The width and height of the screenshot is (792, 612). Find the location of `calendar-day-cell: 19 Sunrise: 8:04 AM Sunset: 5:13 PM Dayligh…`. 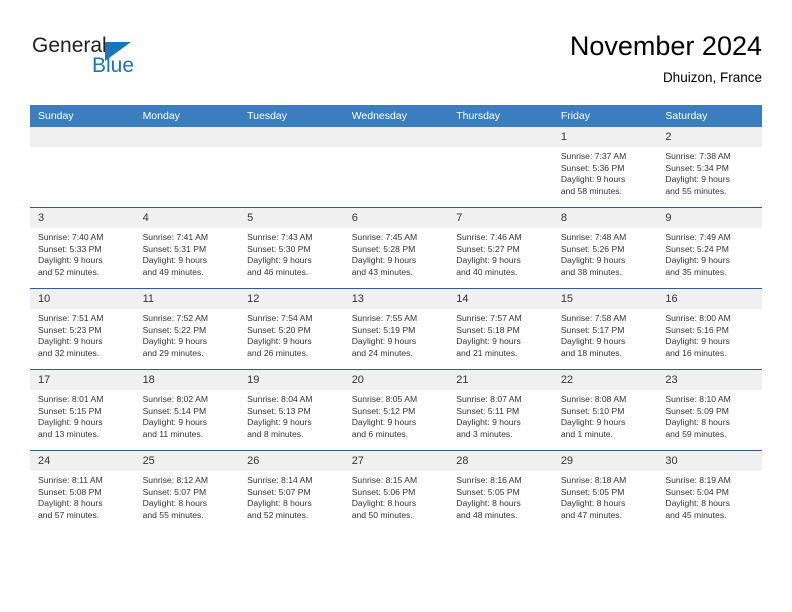

calendar-day-cell: 19 Sunrise: 8:04 AM Sunset: 5:13 PM Dayligh… is located at coordinates (291, 410).